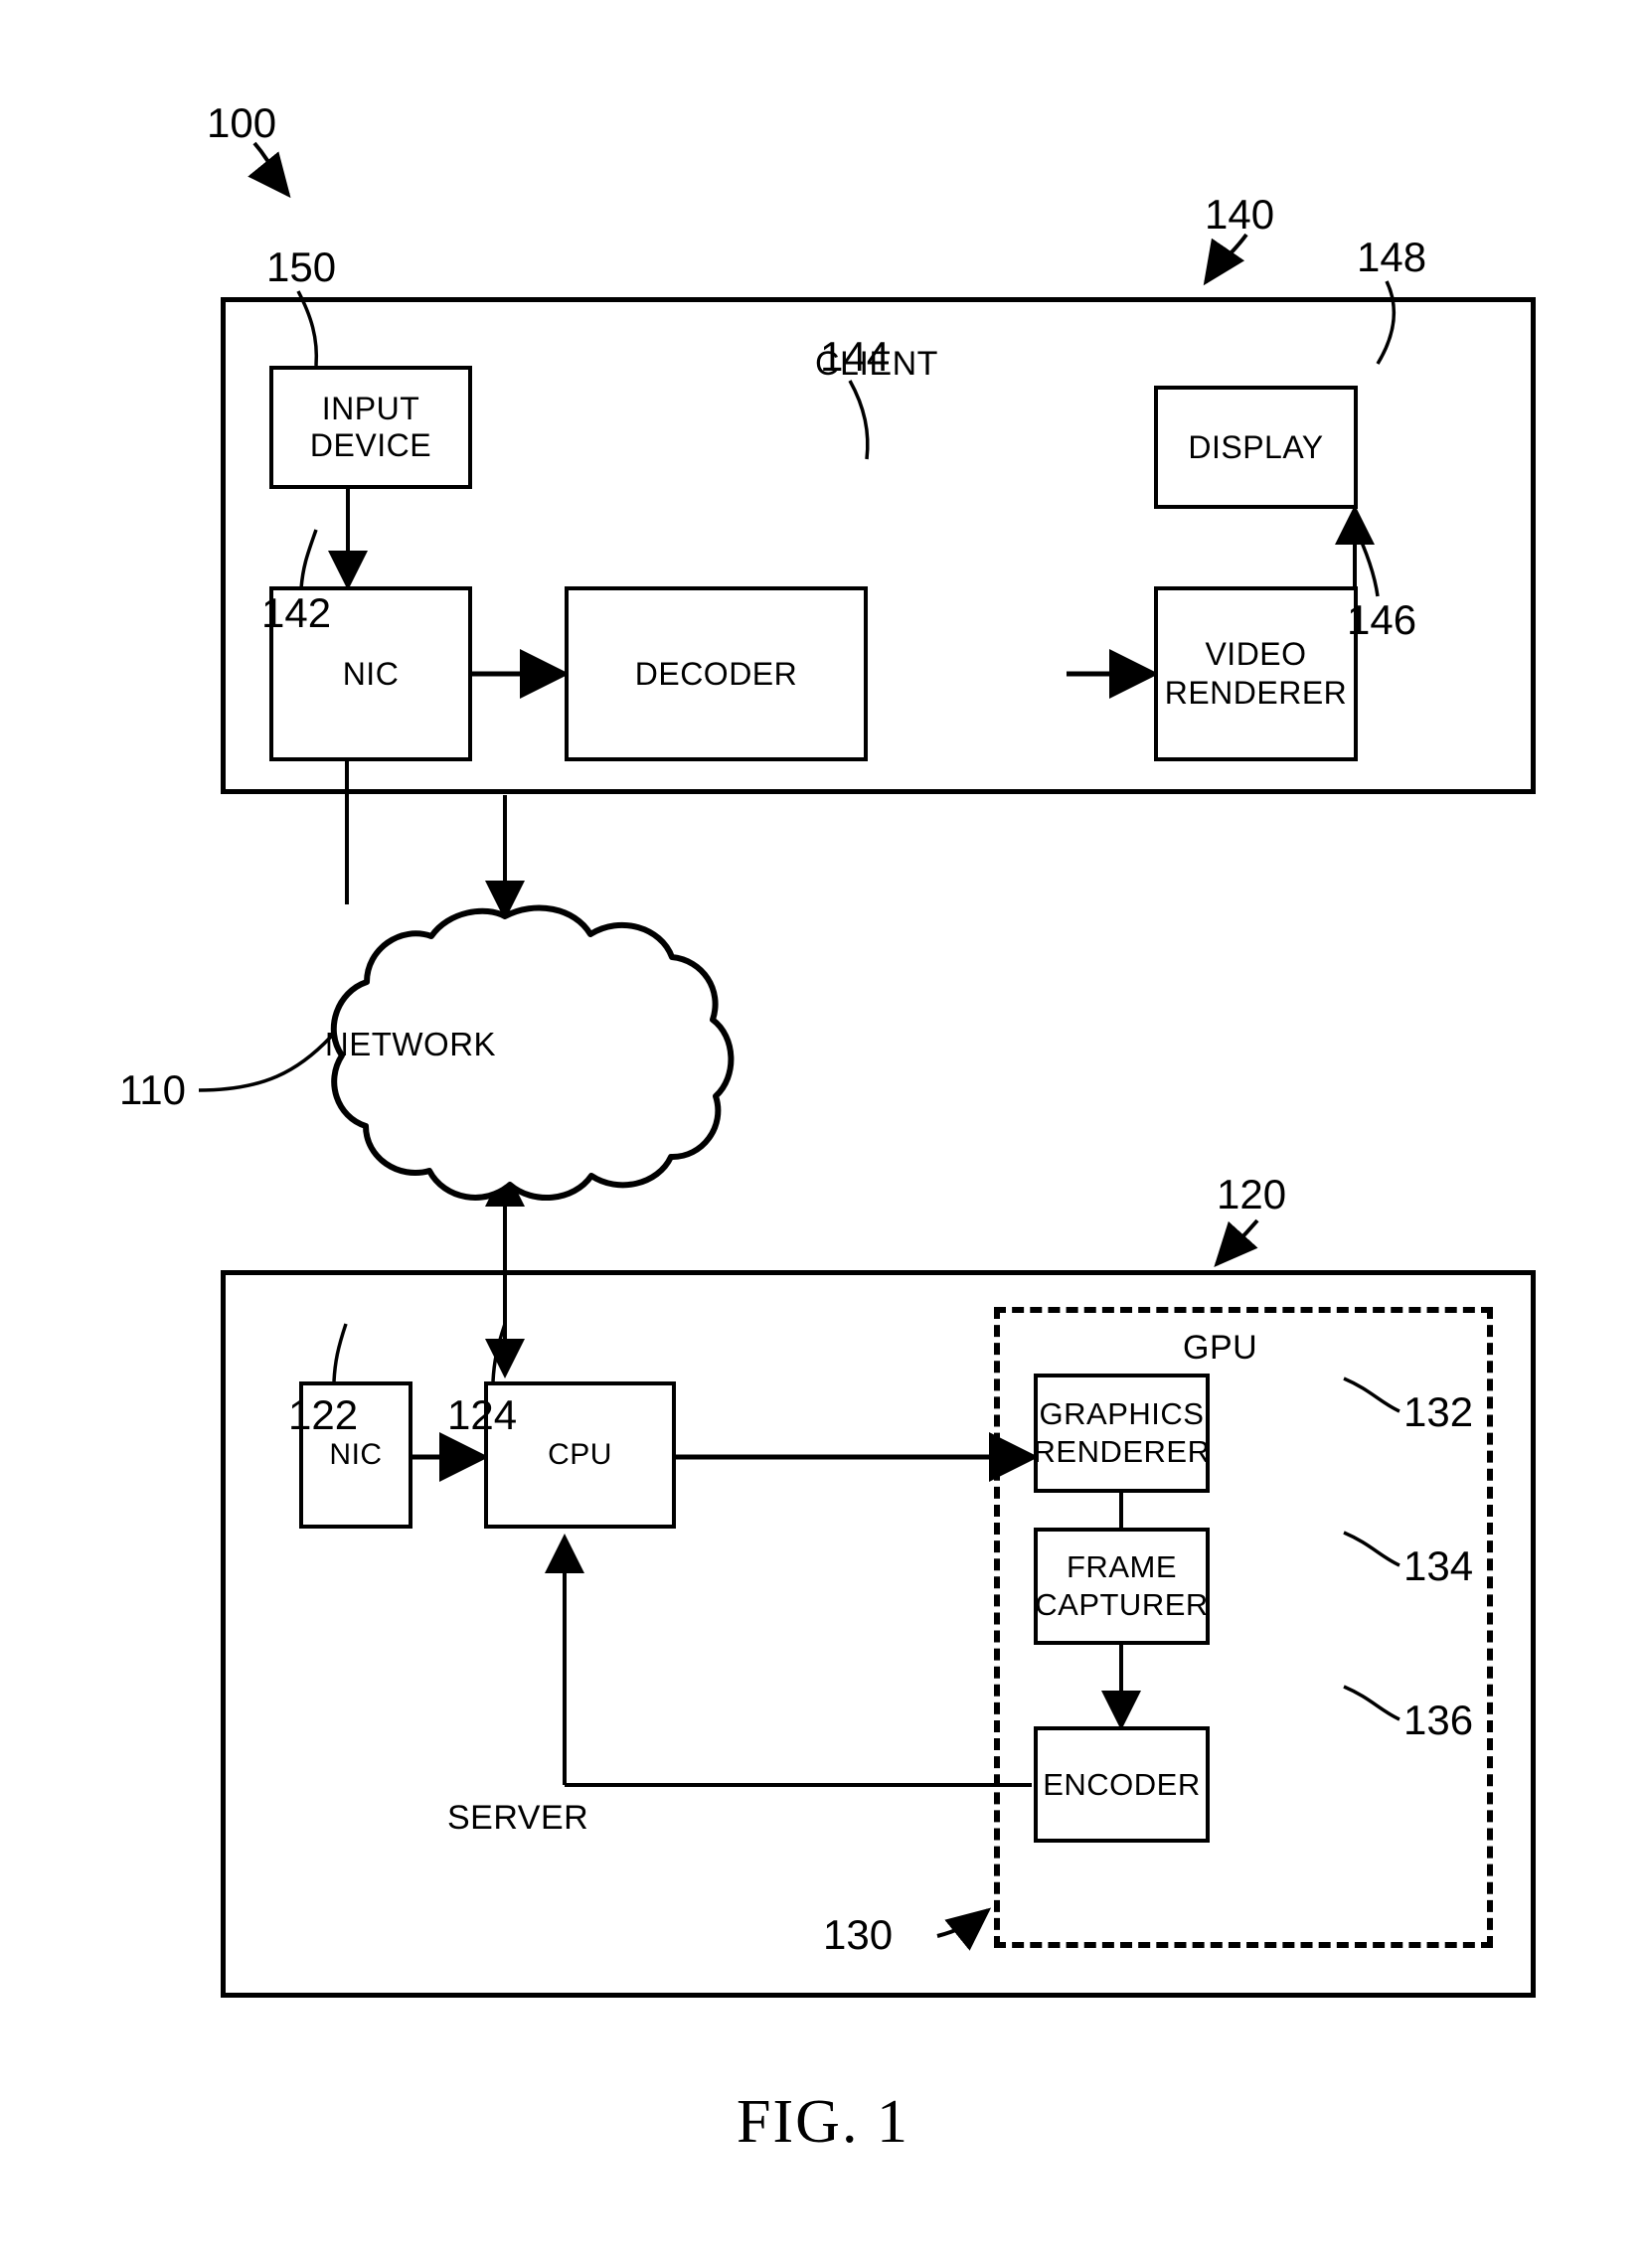  What do you see at coordinates (1392, 257) in the screenshot?
I see `ref-148: 148` at bounding box center [1392, 257].